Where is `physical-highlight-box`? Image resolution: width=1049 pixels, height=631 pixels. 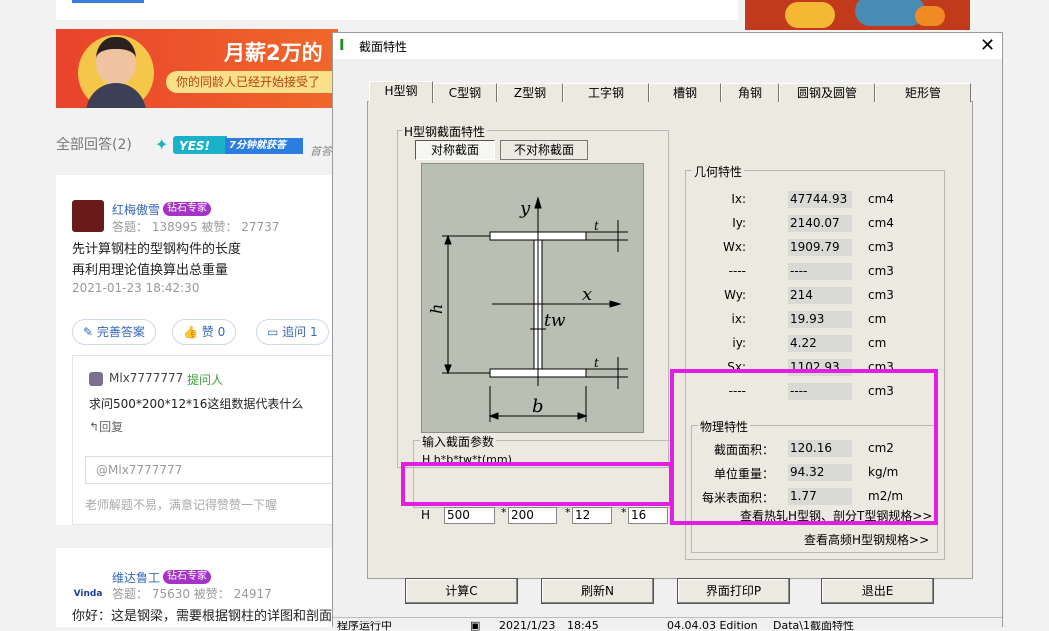 physical-highlight-box is located at coordinates (804, 447).